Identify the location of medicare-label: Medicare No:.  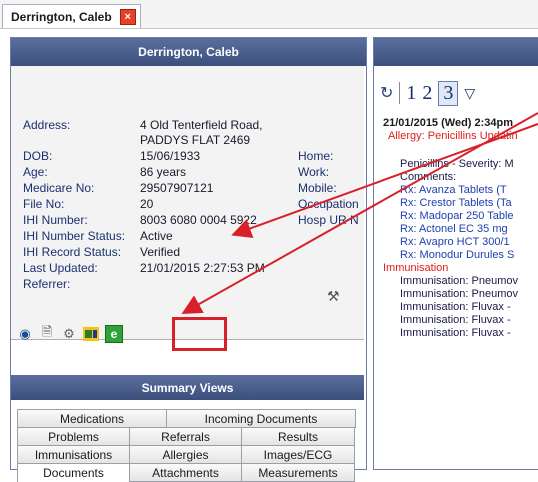
(59, 188).